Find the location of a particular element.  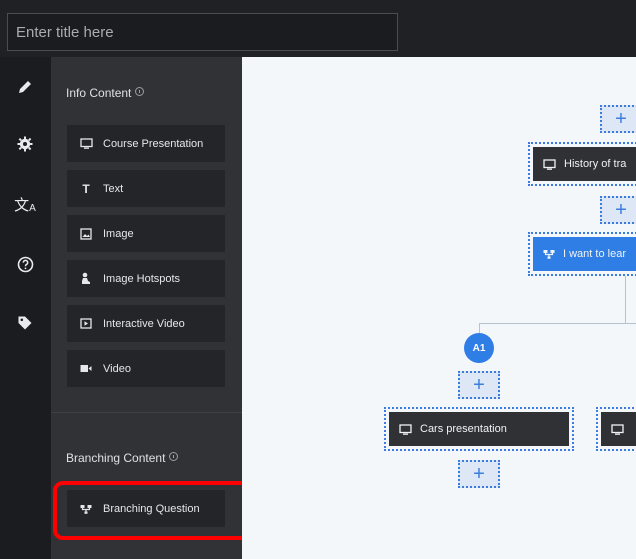

top-bar is located at coordinates (318, 28).